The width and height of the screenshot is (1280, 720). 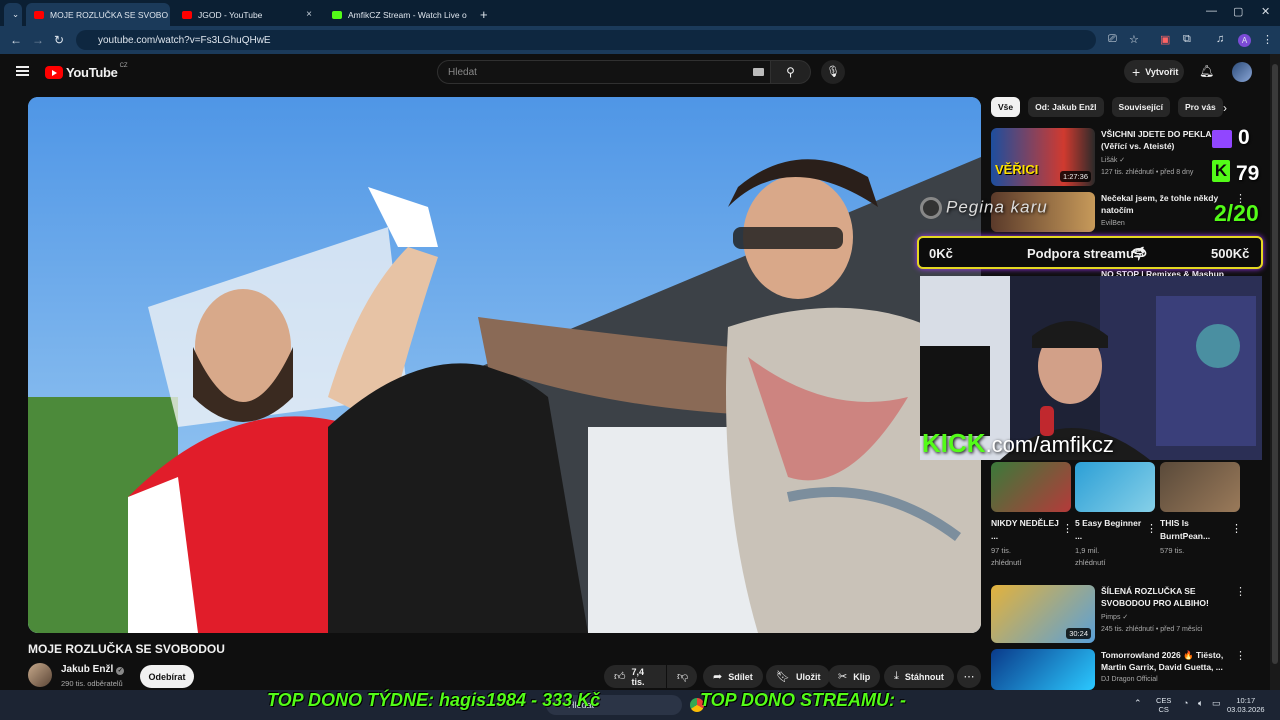 What do you see at coordinates (1185, 703) in the screenshot?
I see `wifi-icon: ◔` at bounding box center [1185, 703].